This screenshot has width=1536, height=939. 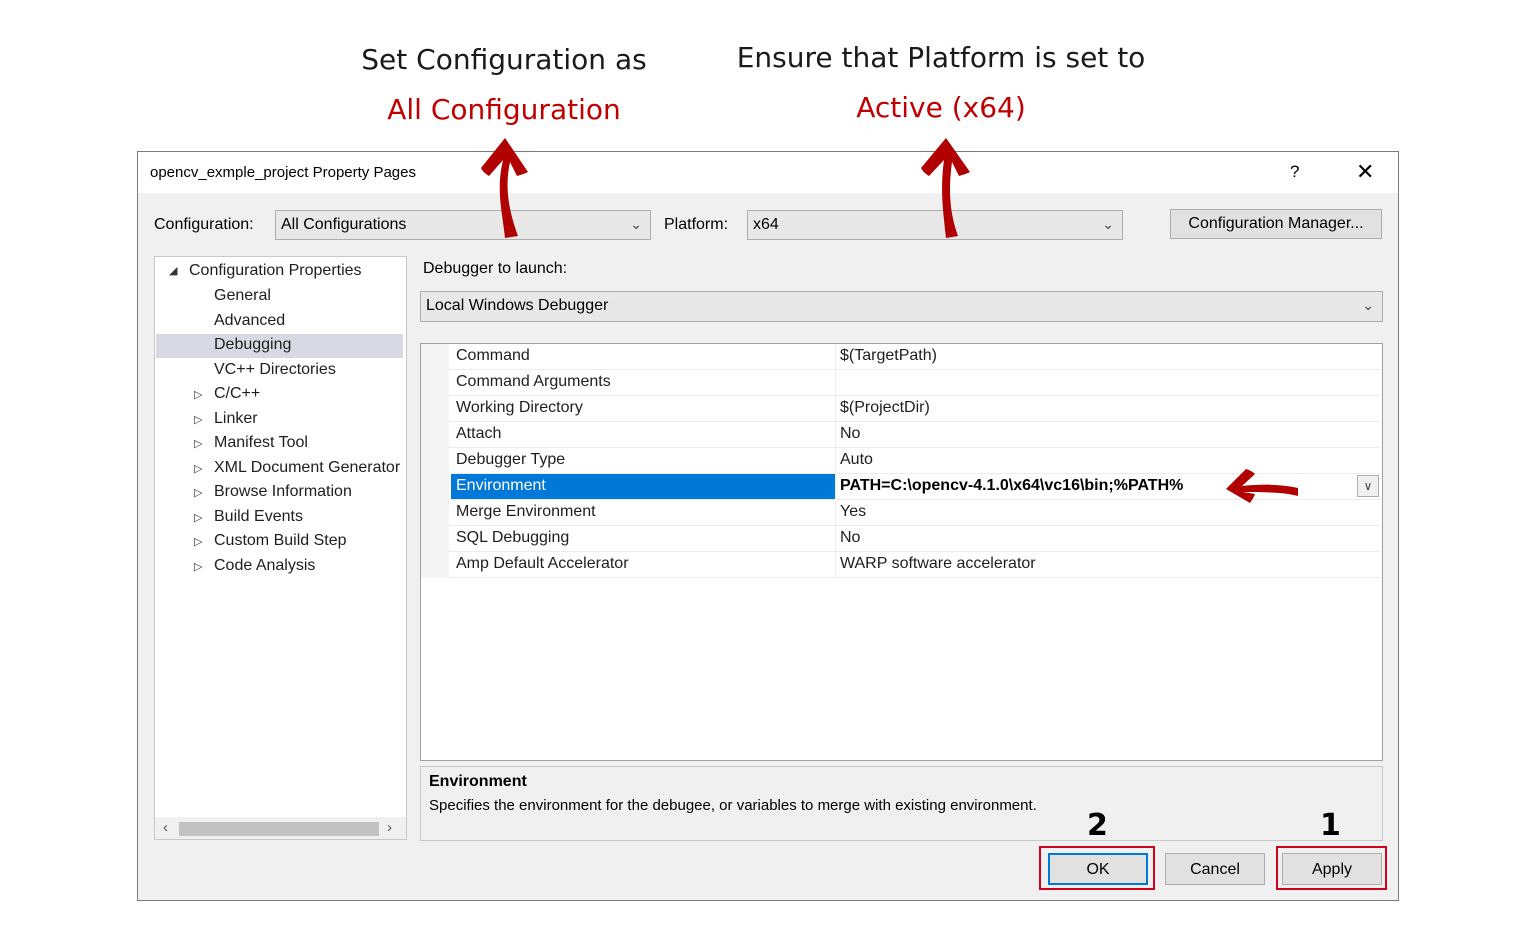 I want to click on apply-highlight-box, so click(x=1331, y=868).